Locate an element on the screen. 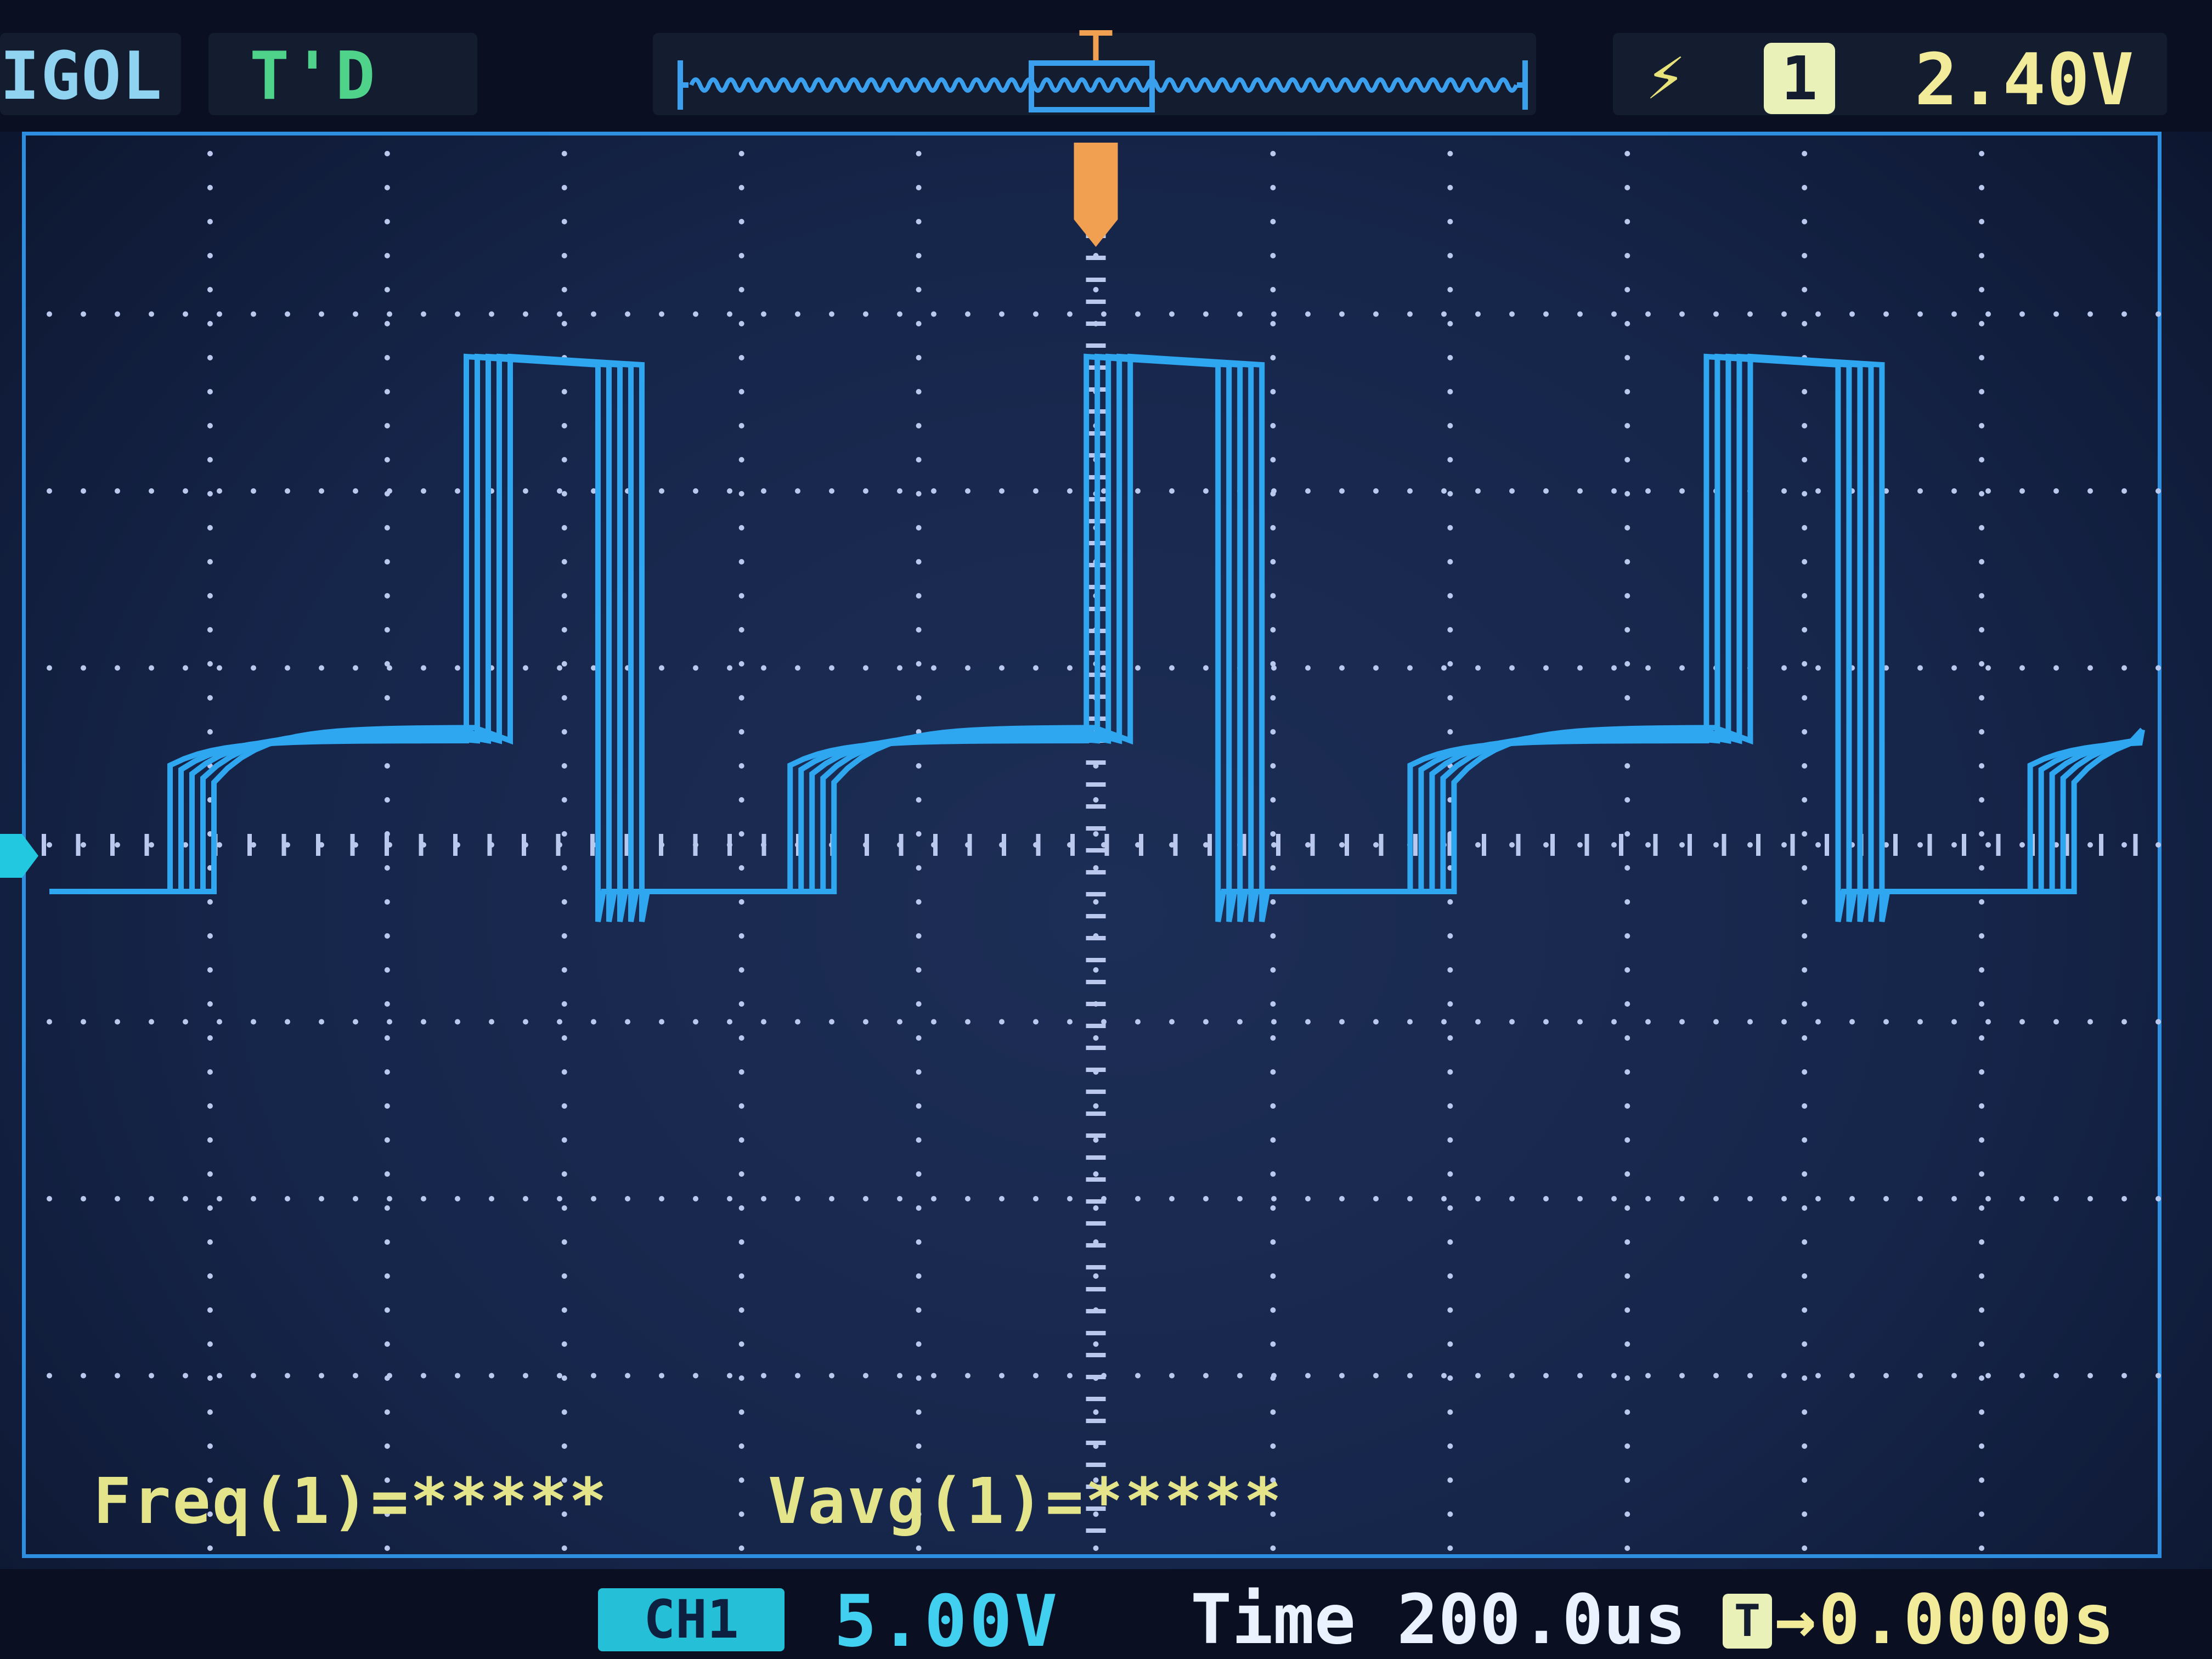  frequency-measurement: Freq(1)=***** is located at coordinates (351, 1501).